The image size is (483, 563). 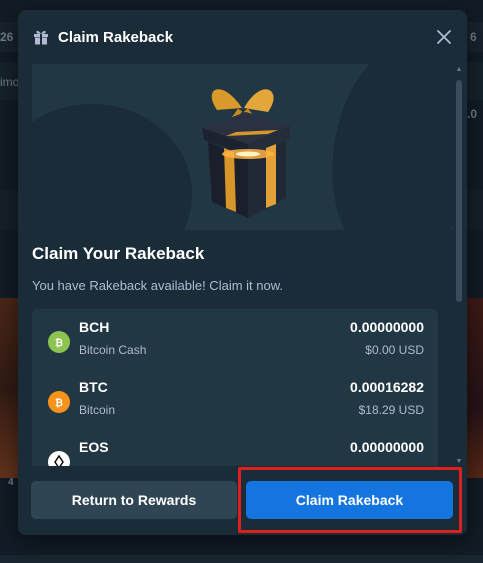 I want to click on modal-scrollbar: ▲ ▼, so click(x=459, y=265).